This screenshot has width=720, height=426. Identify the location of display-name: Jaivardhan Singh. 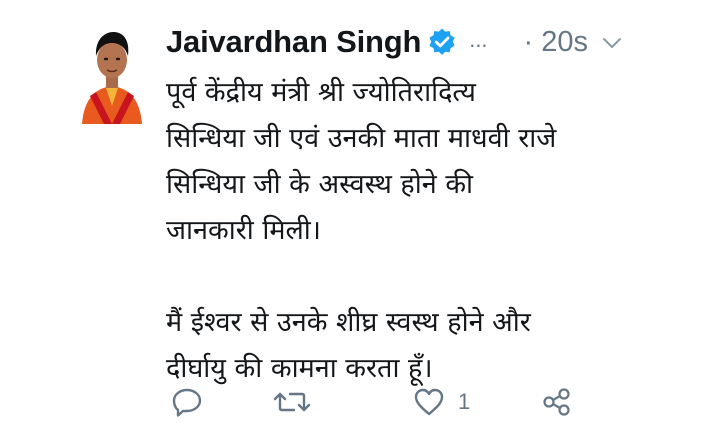
(293, 42).